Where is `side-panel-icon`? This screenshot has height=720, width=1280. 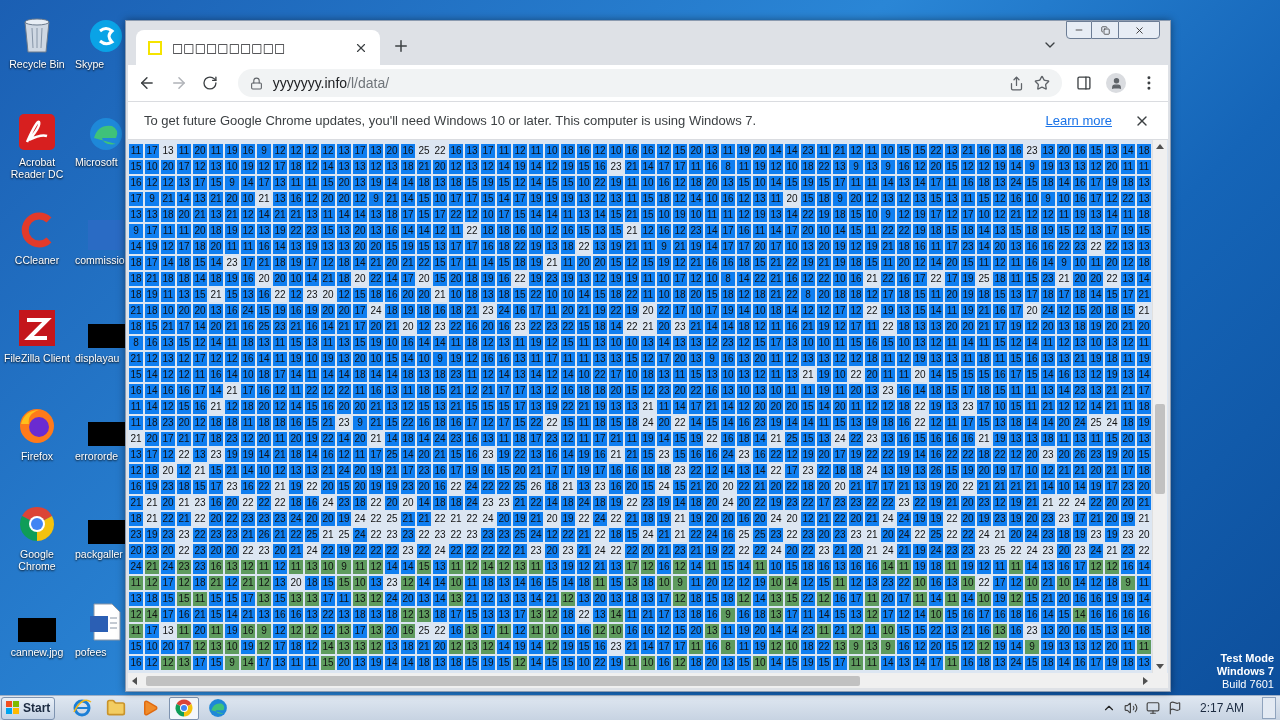 side-panel-icon is located at coordinates (1084, 83).